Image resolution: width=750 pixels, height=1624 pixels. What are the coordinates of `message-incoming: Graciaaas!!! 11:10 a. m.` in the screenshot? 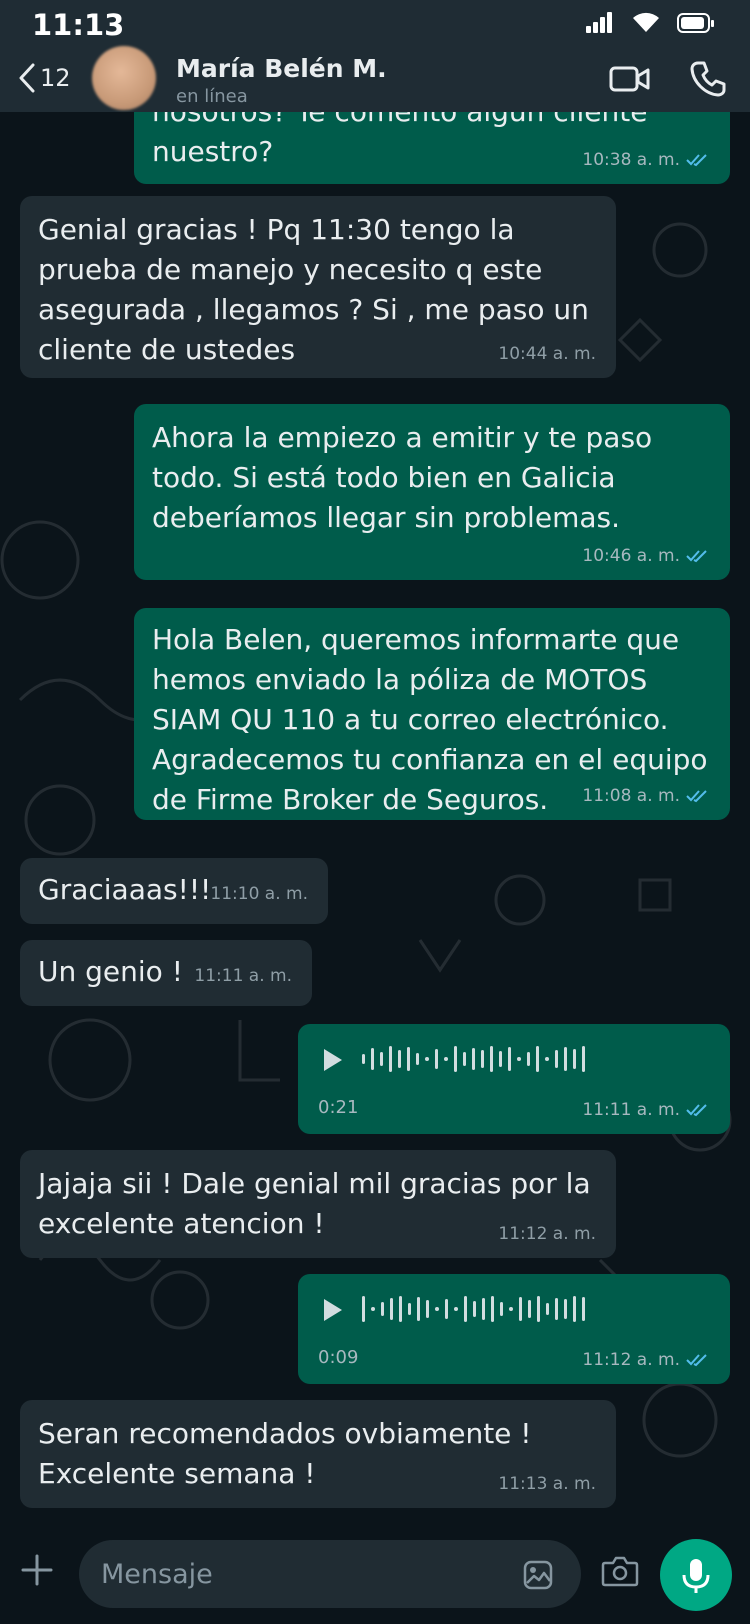 It's located at (174, 891).